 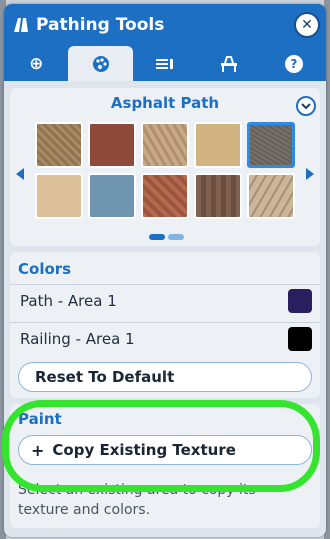 I want to click on tab-path-settings, so click(x=229, y=63).